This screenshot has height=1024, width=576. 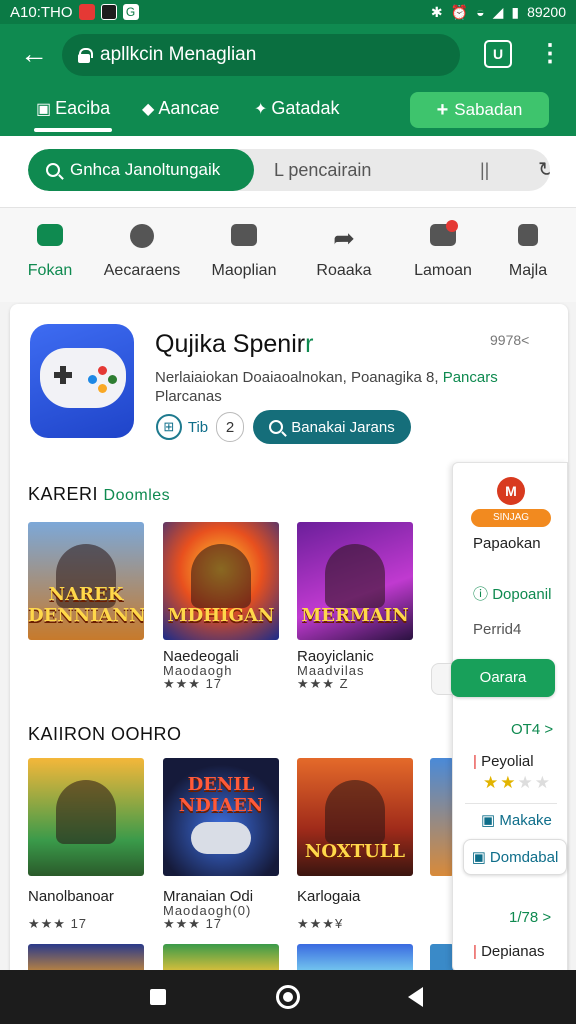 I want to click on wifi-icon: ◒, so click(x=480, y=12).